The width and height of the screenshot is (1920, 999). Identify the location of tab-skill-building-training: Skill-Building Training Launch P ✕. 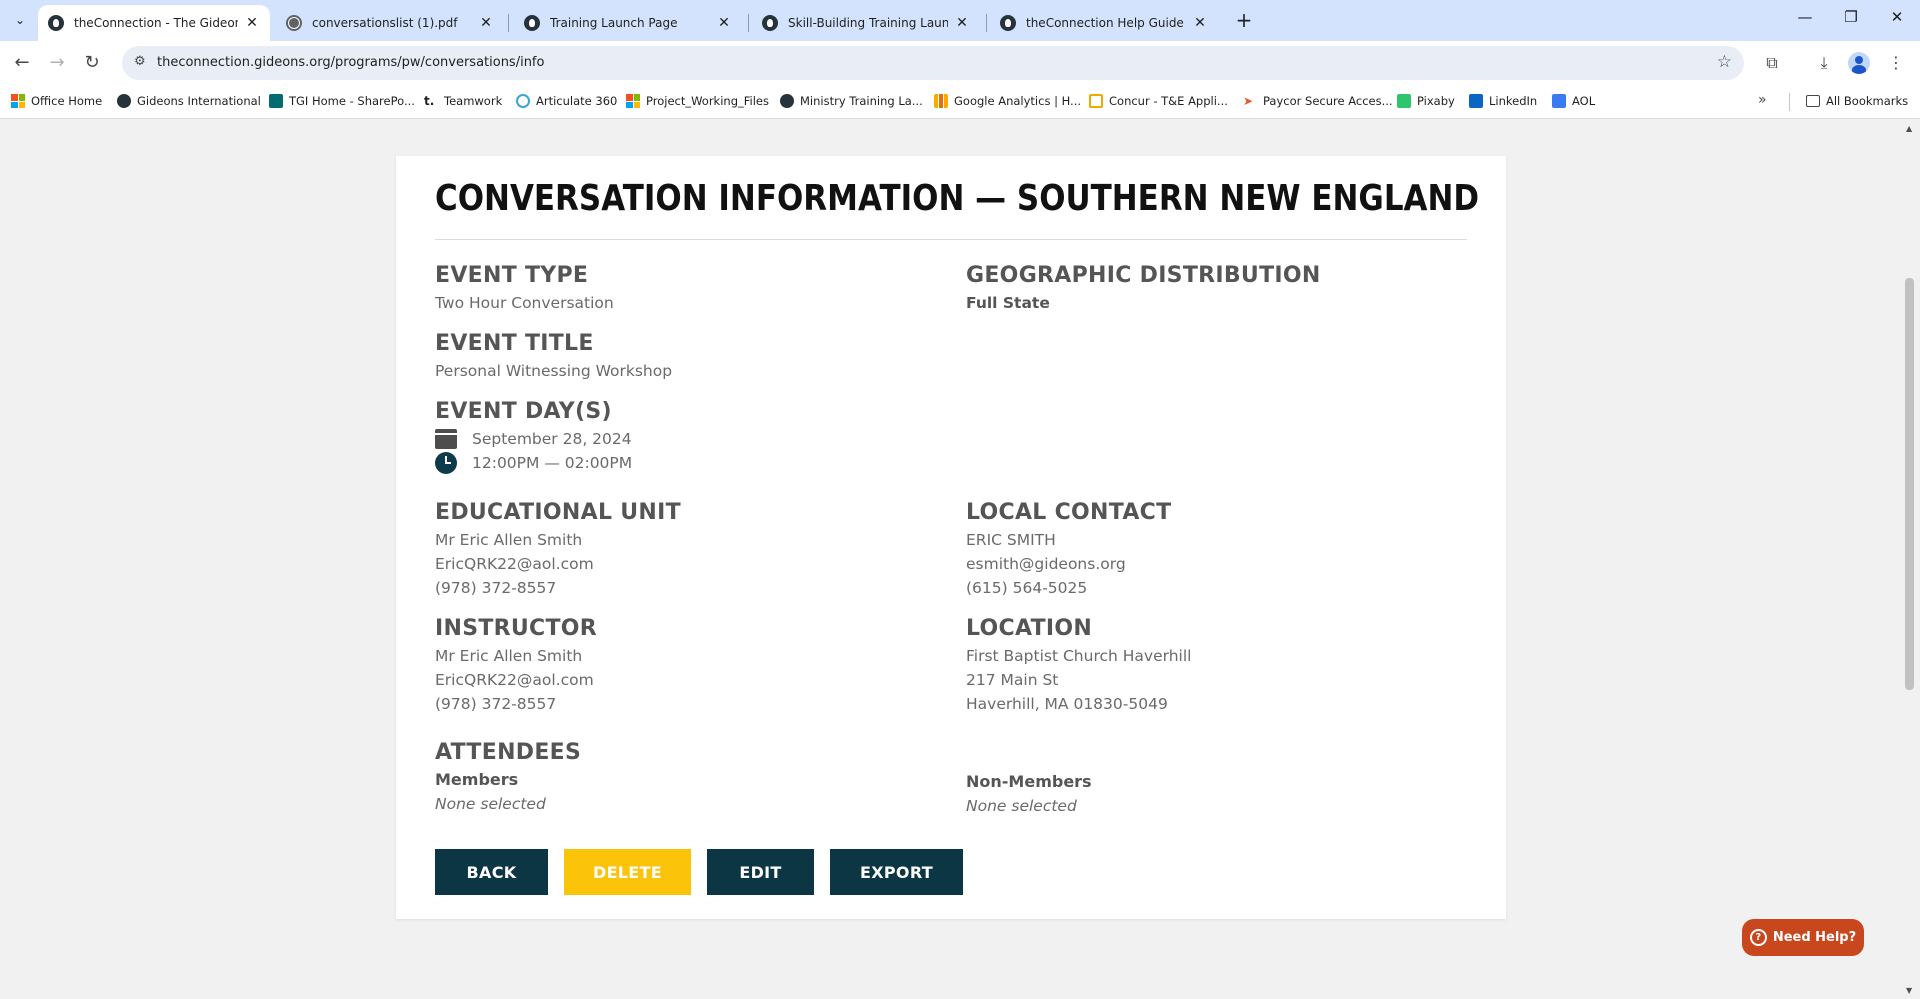
(866, 23).